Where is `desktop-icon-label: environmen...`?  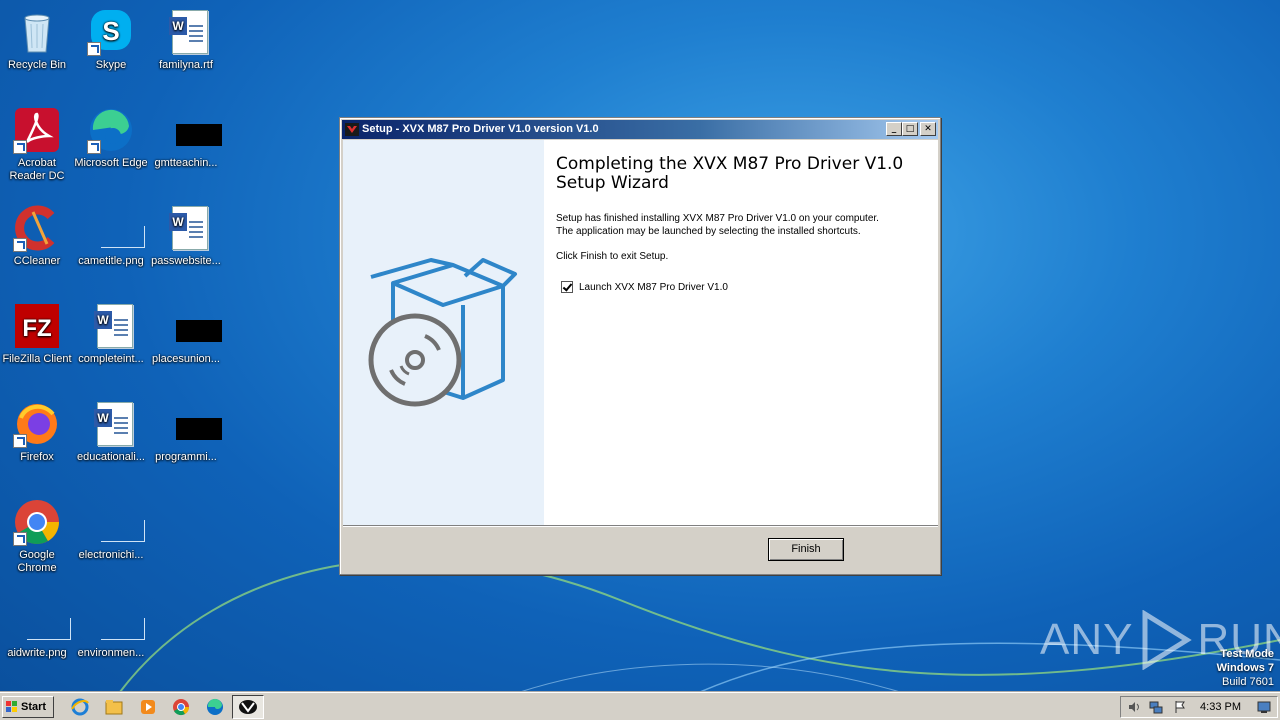
desktop-icon-label: environmen... is located at coordinates (111, 653).